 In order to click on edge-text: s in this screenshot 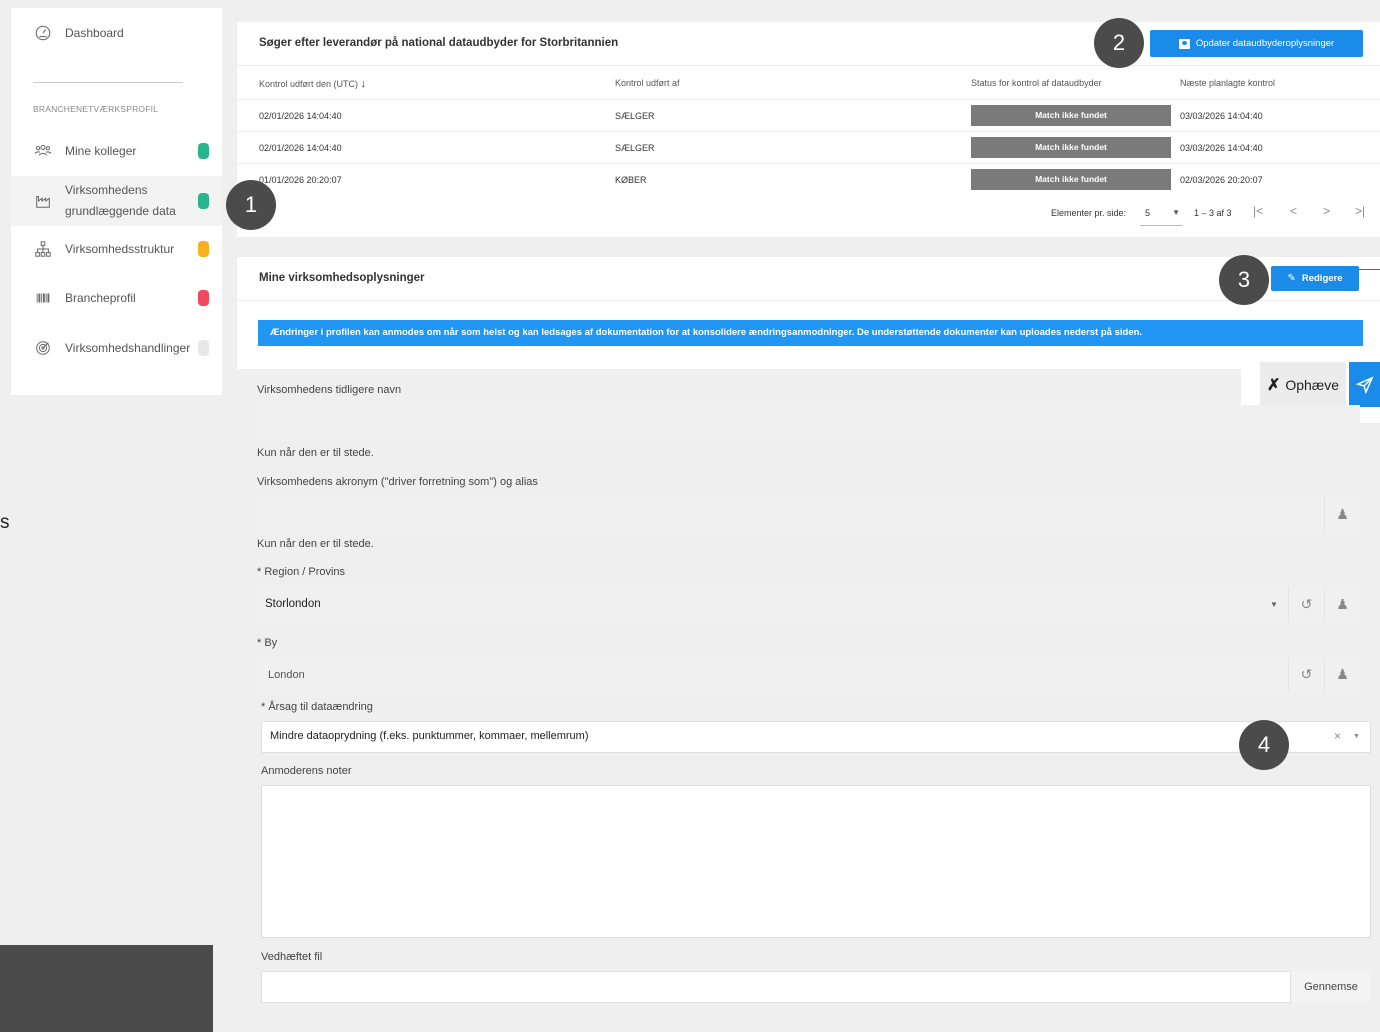, I will do `click(5, 522)`.